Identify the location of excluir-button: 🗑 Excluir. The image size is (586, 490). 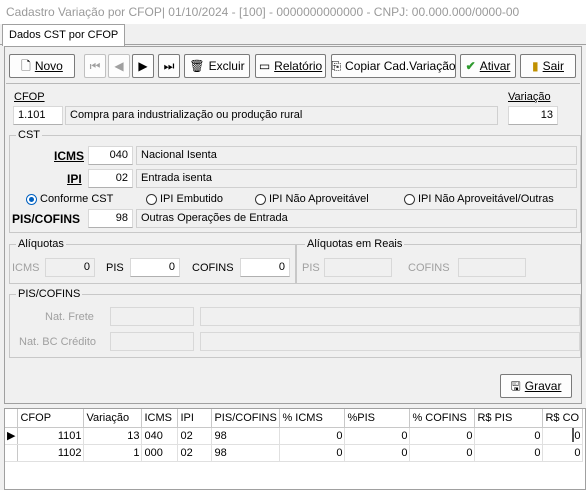
(217, 66).